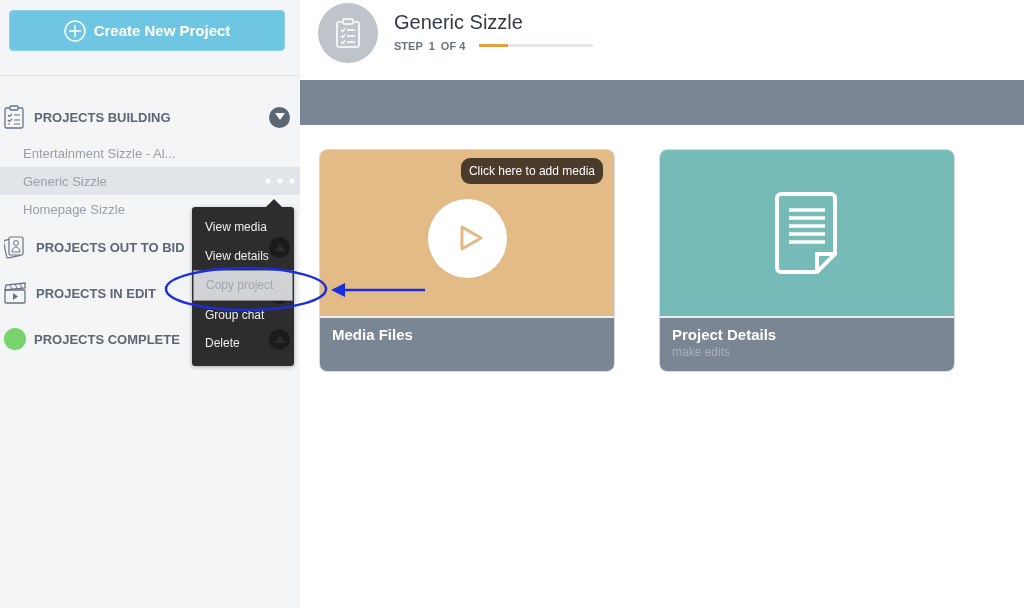  What do you see at coordinates (430, 45) in the screenshot?
I see `step-label: STEP 1 OF 4` at bounding box center [430, 45].